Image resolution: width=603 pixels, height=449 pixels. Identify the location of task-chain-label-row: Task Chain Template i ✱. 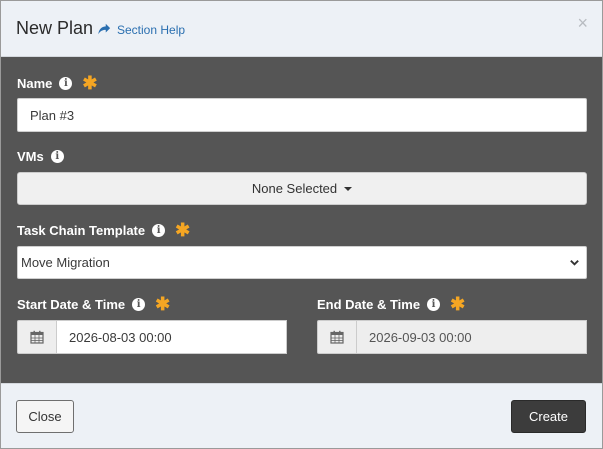
(104, 230).